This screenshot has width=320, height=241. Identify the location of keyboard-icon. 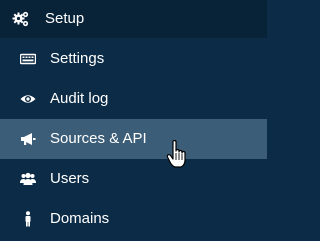
(28, 59).